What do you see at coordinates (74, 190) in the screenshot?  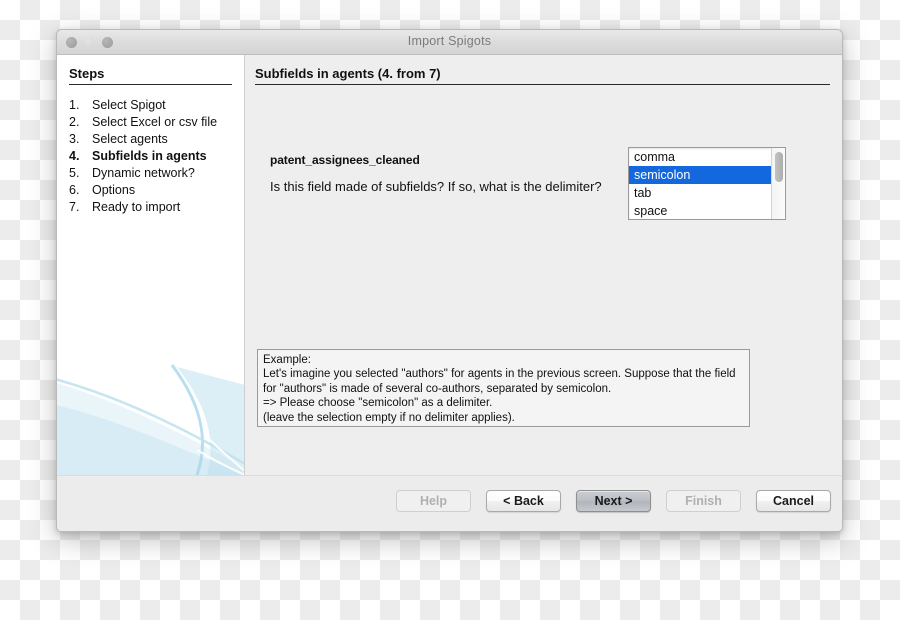 I see `step-number: 6.` at bounding box center [74, 190].